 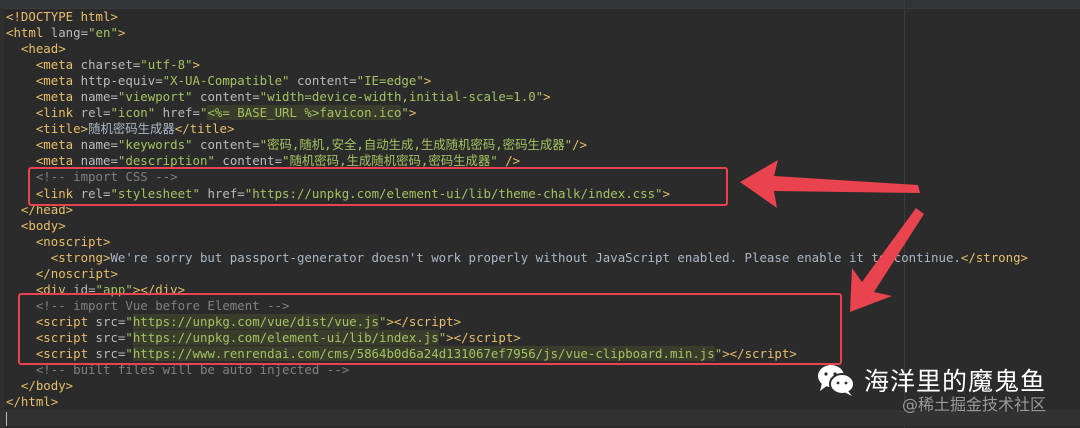 I want to click on watermark-source: @稀土掘金技术社区, so click(x=974, y=404).